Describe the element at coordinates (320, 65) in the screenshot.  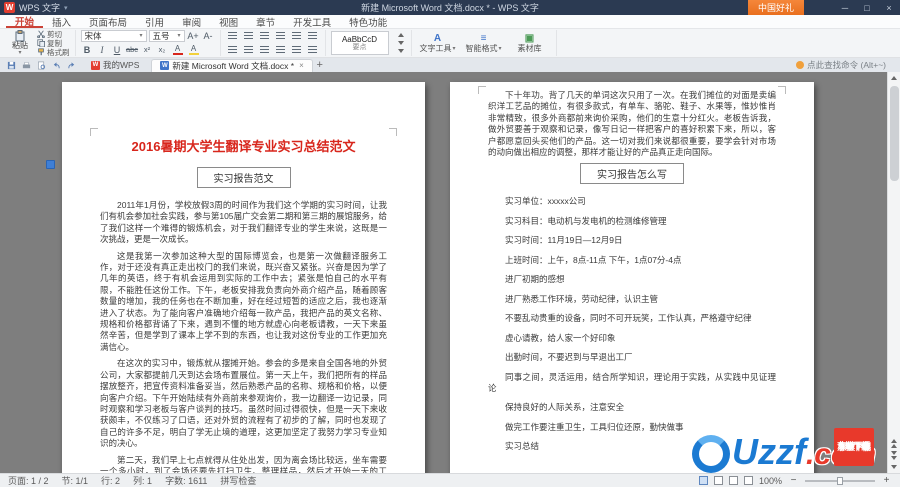
I see `new-tab-button: +` at that location.